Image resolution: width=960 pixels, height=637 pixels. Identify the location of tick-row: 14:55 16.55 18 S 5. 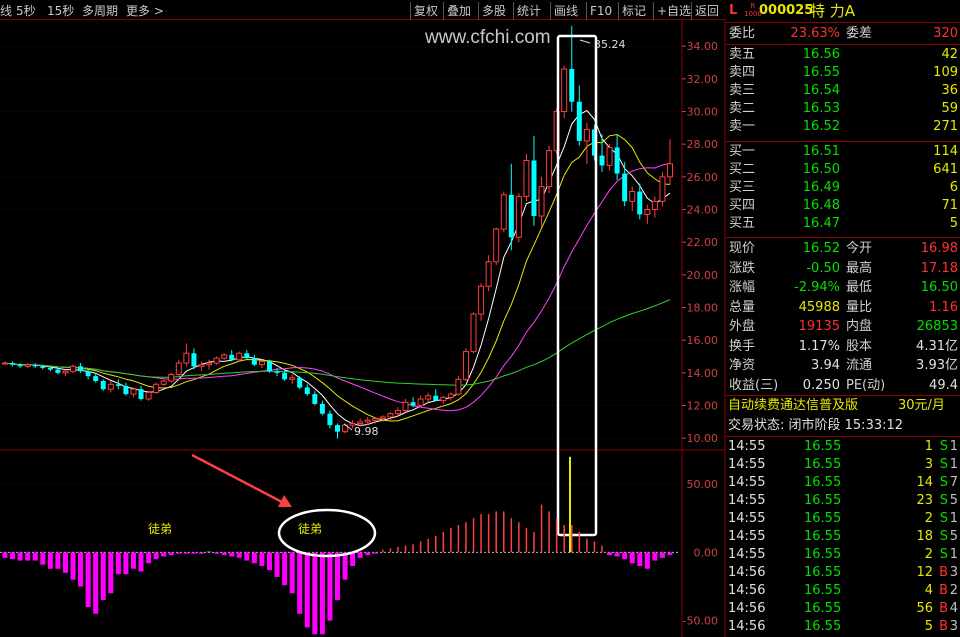
(843, 537).